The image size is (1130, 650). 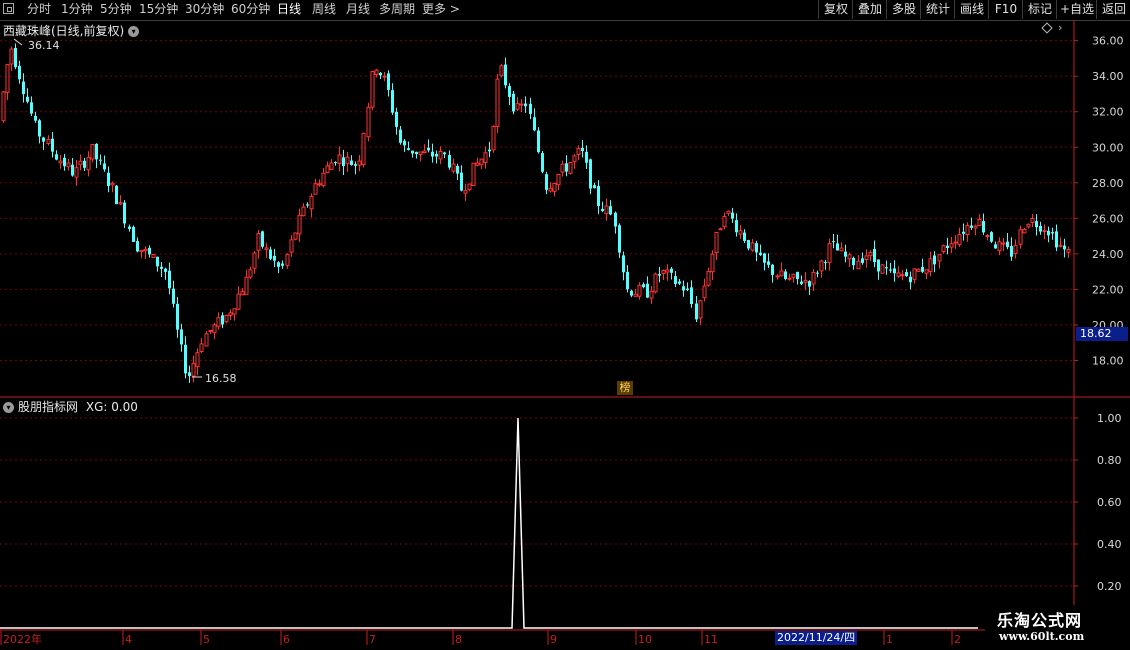 I want to click on x-axis-label: 11, so click(x=711, y=639).